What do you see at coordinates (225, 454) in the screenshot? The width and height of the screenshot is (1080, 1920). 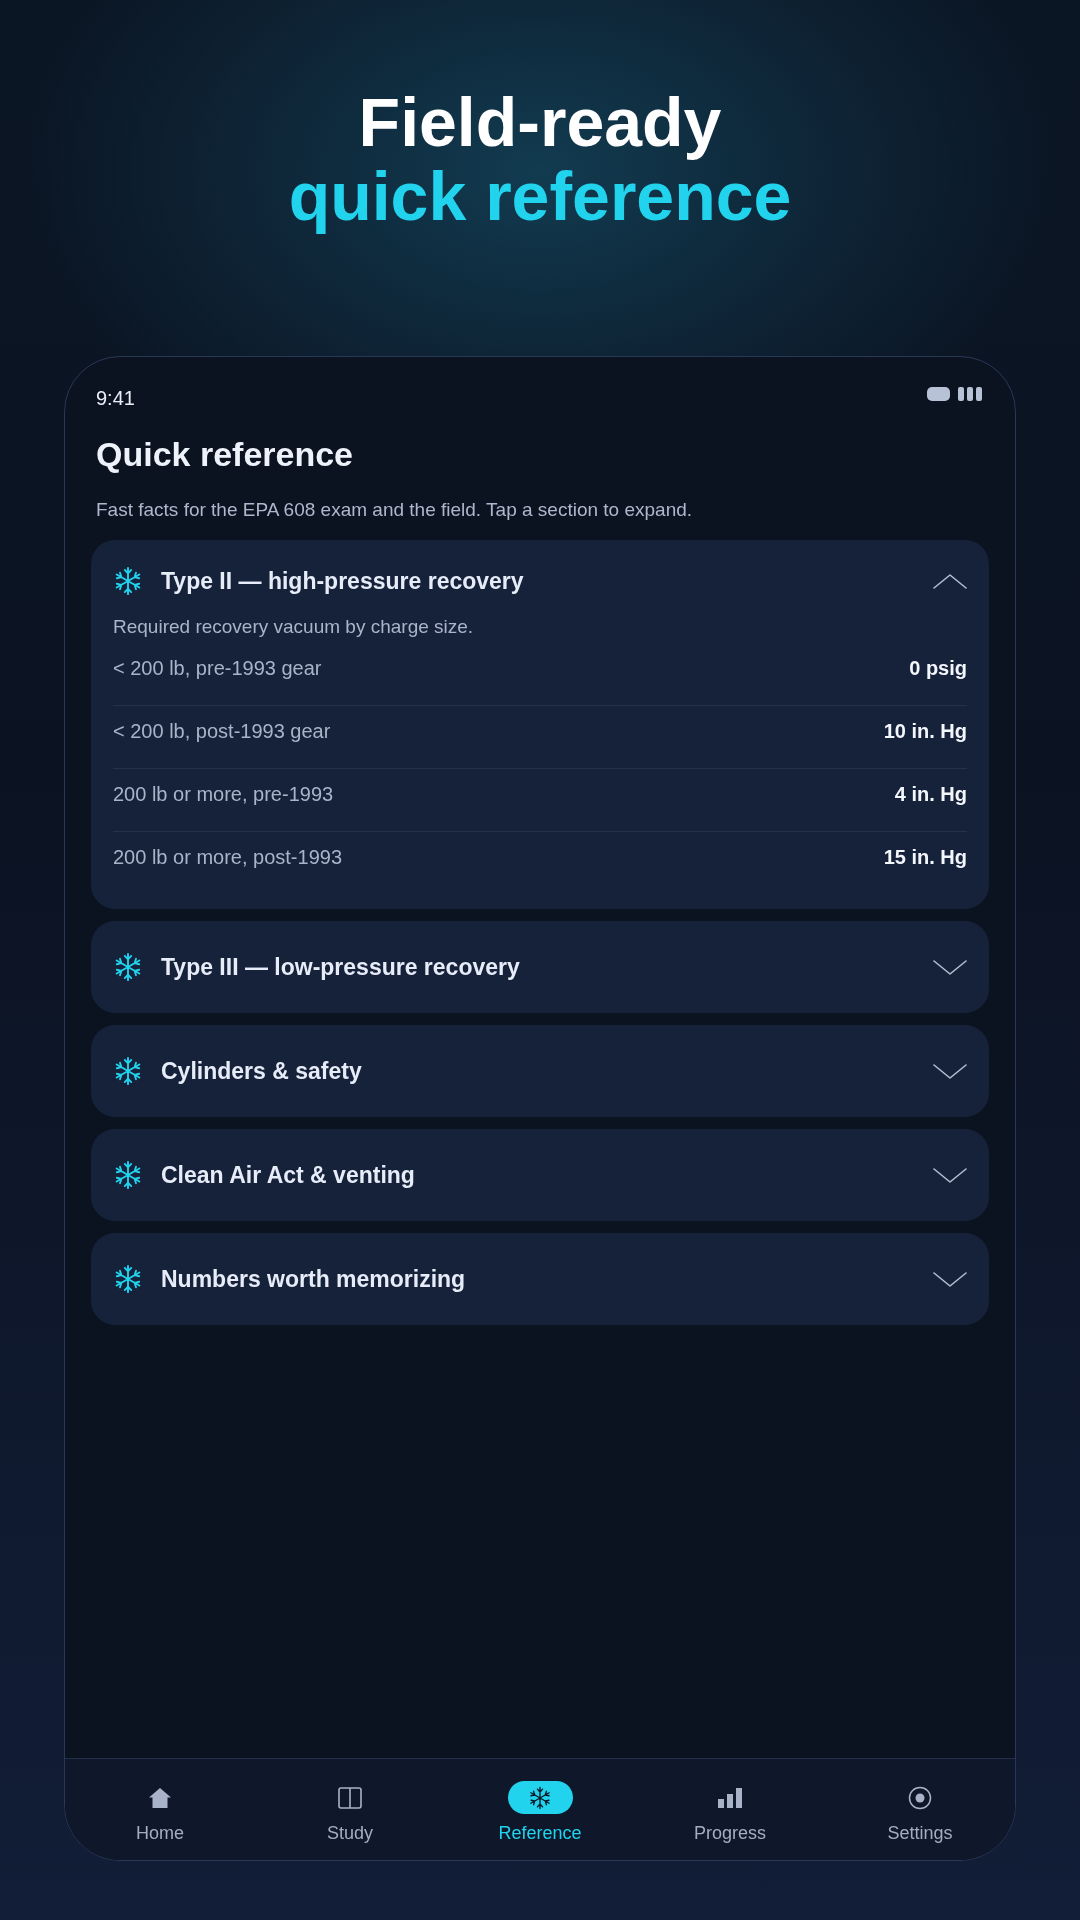 I see `screen-title: Quick reference` at bounding box center [225, 454].